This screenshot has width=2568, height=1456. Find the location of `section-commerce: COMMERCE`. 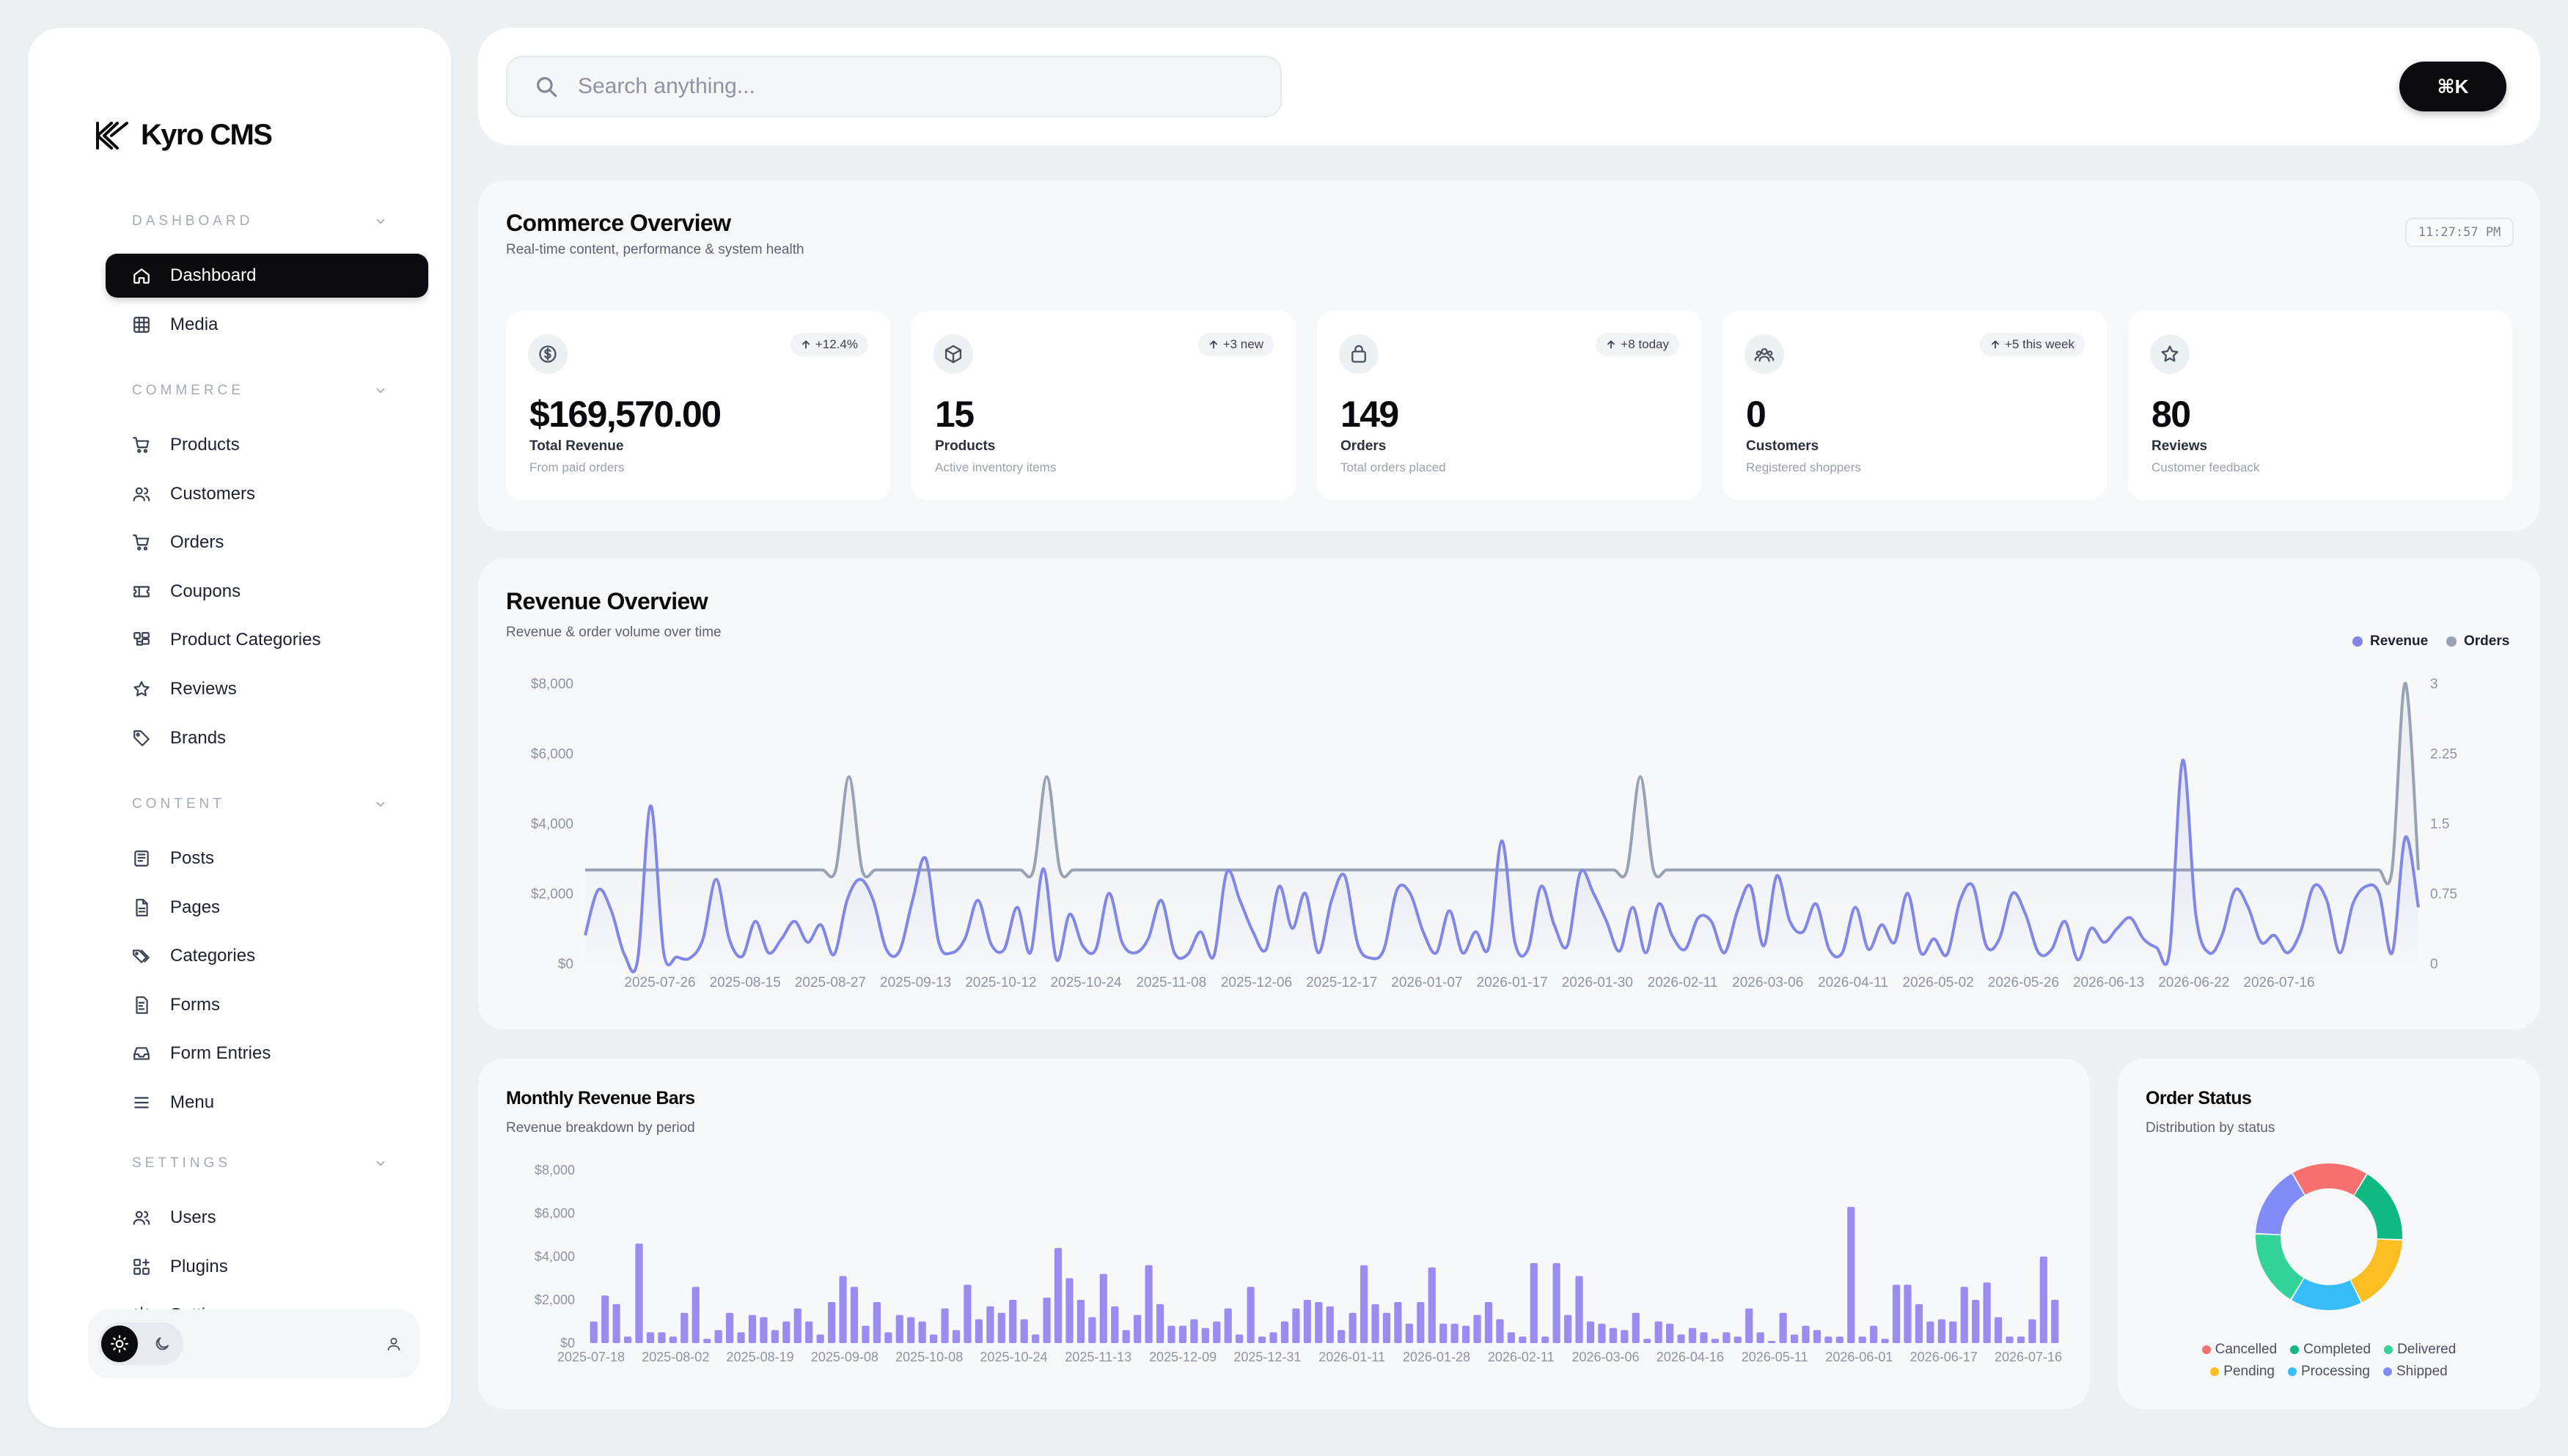

section-commerce: COMMERCE is located at coordinates (243, 390).